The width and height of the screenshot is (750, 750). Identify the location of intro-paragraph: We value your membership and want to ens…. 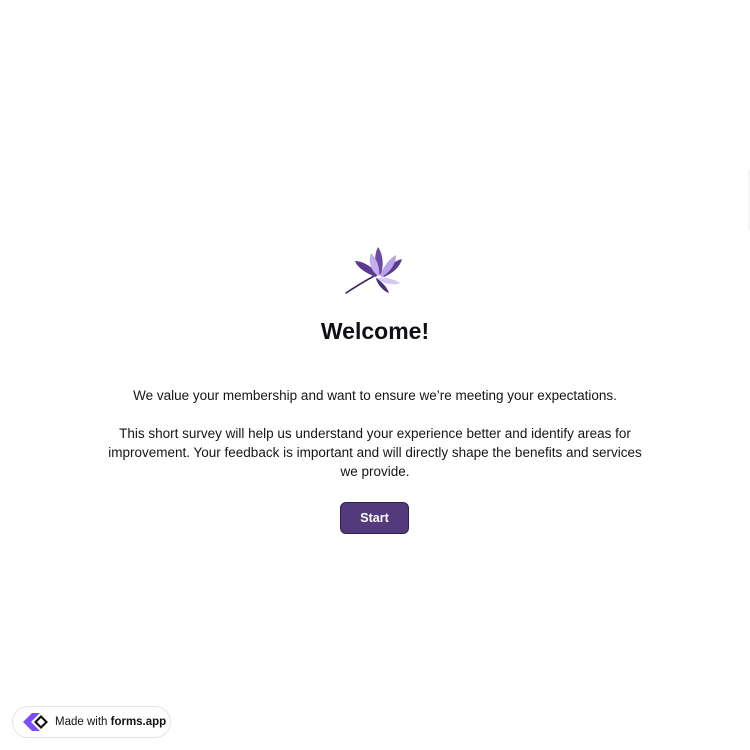
(375, 395).